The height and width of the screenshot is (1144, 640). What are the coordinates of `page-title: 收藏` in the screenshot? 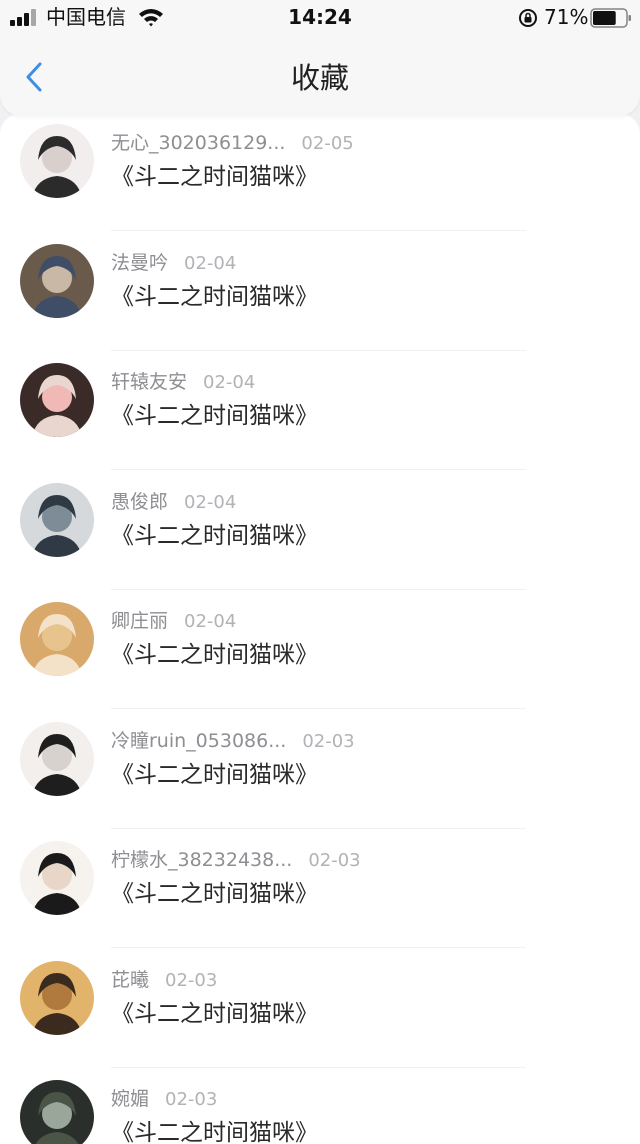 It's located at (319, 78).